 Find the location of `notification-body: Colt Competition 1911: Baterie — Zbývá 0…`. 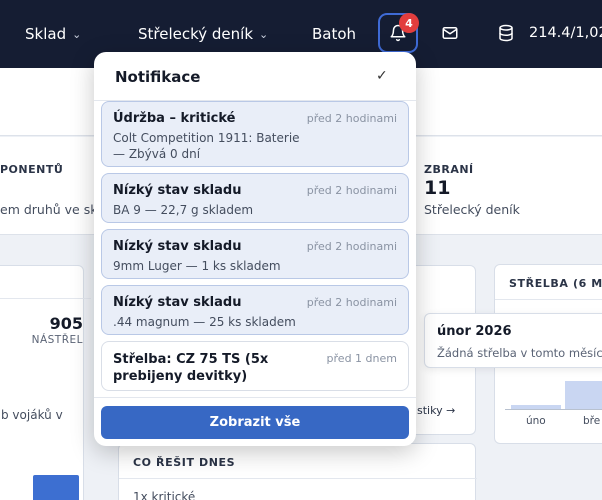

notification-body: Colt Competition 1911: Baterie — Zbývá 0… is located at coordinates (206, 146).